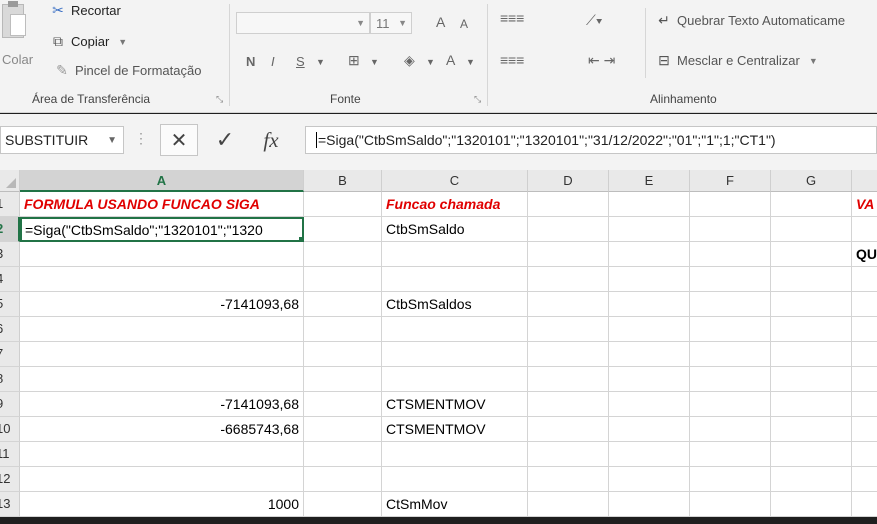 This screenshot has height=524, width=877. What do you see at coordinates (343, 304) in the screenshot?
I see `cell-b5` at bounding box center [343, 304].